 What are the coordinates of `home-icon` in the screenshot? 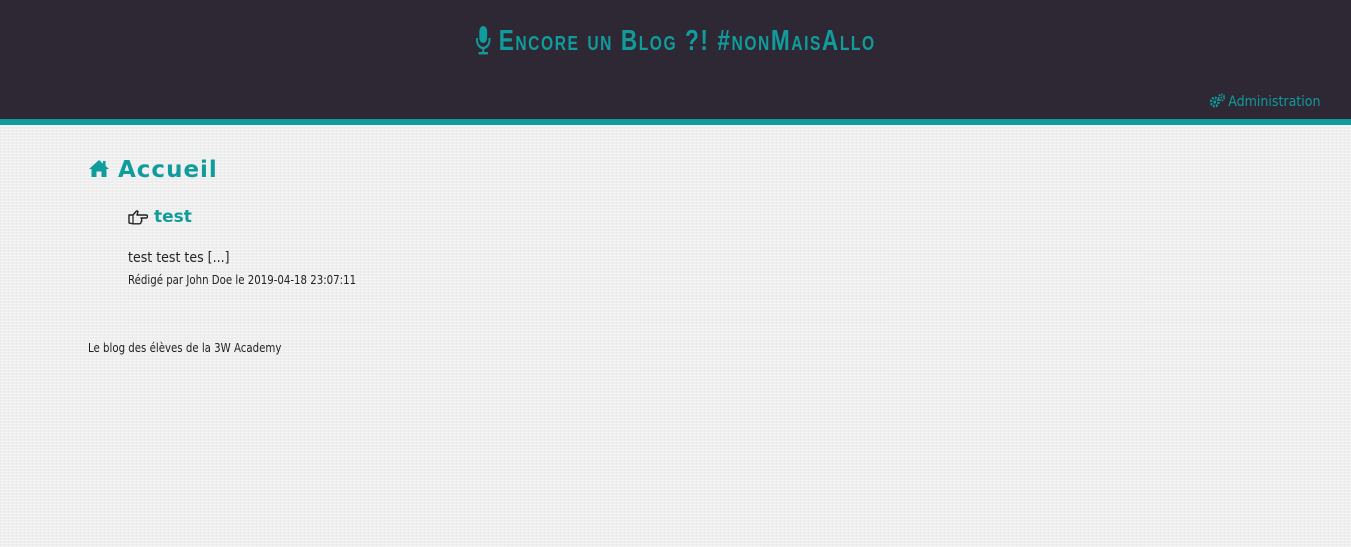 It's located at (99, 171).